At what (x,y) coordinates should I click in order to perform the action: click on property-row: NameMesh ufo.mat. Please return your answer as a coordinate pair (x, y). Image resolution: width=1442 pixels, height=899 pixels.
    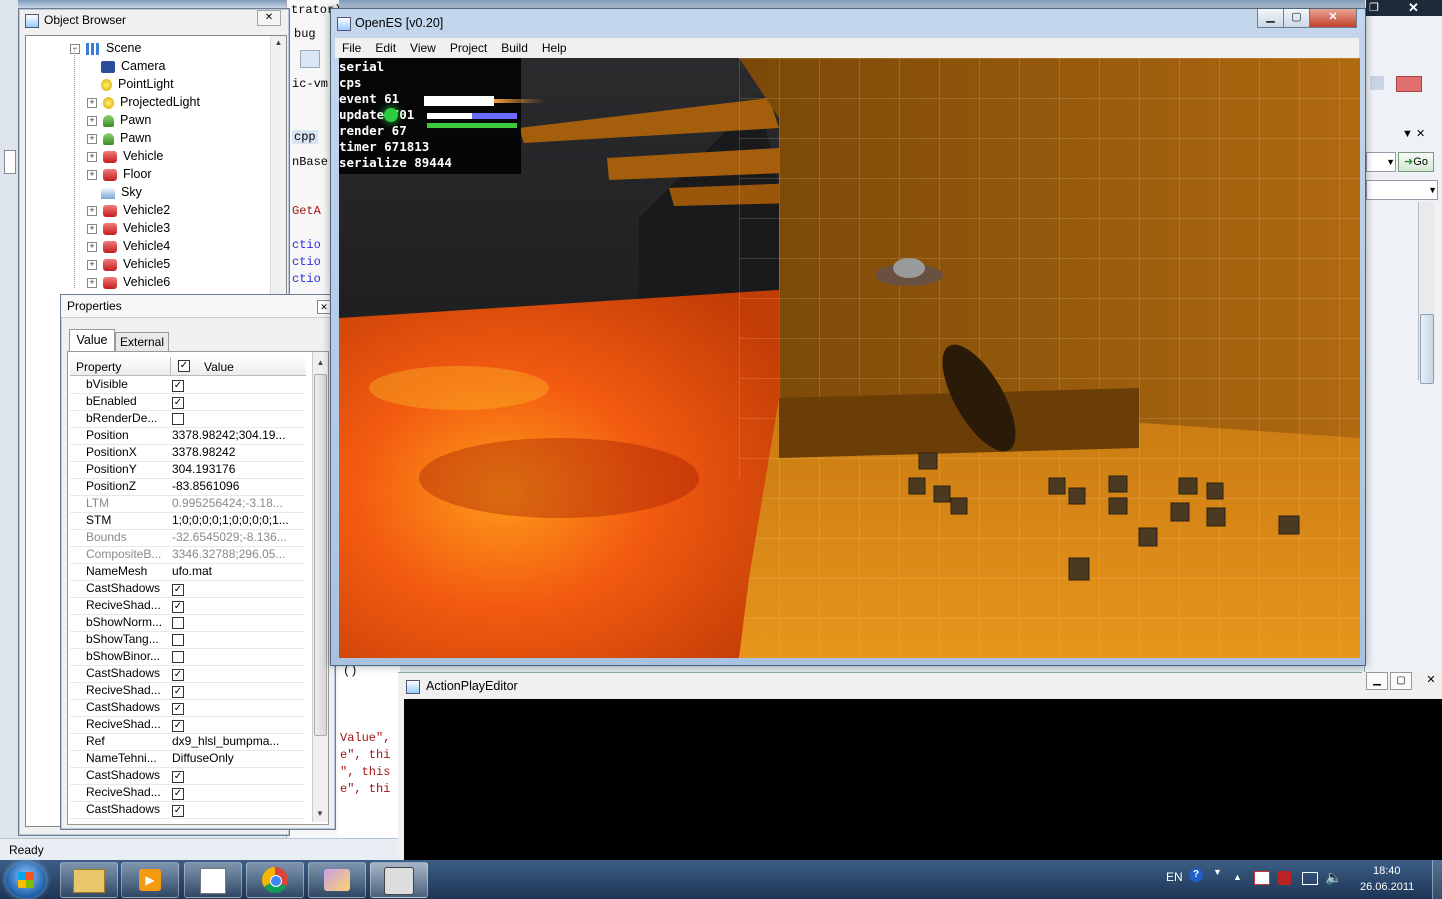
    Looking at the image, I should click on (187, 572).